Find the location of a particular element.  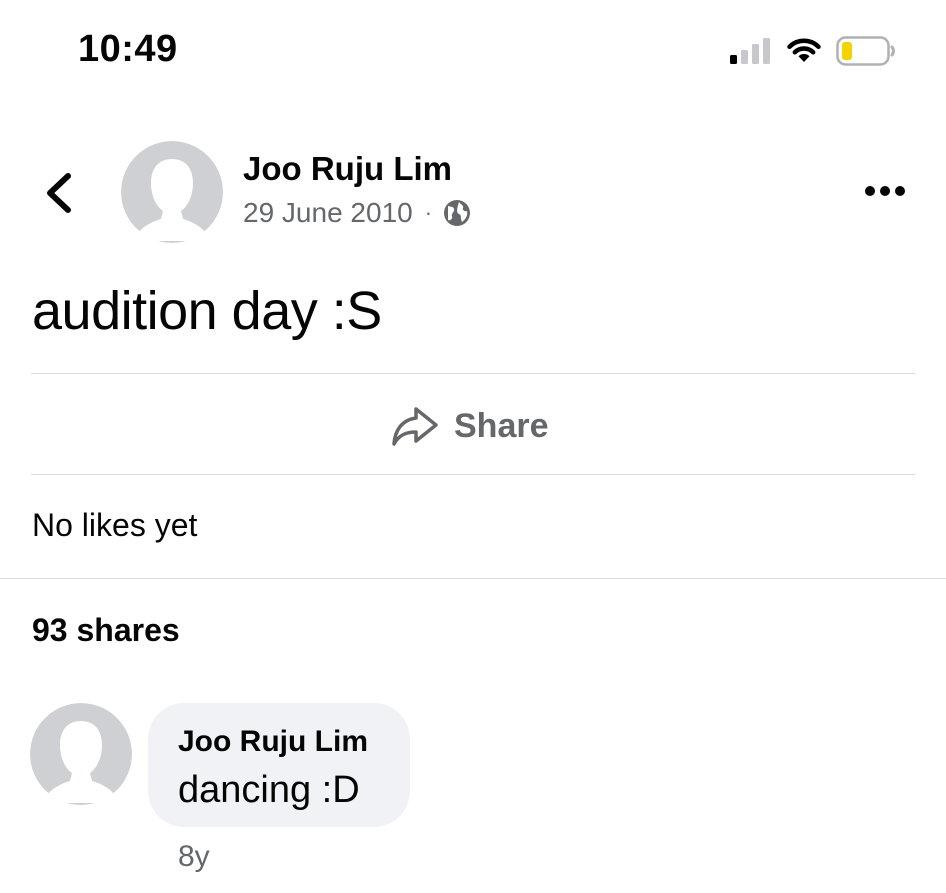

share-button: Share is located at coordinates (469, 426).